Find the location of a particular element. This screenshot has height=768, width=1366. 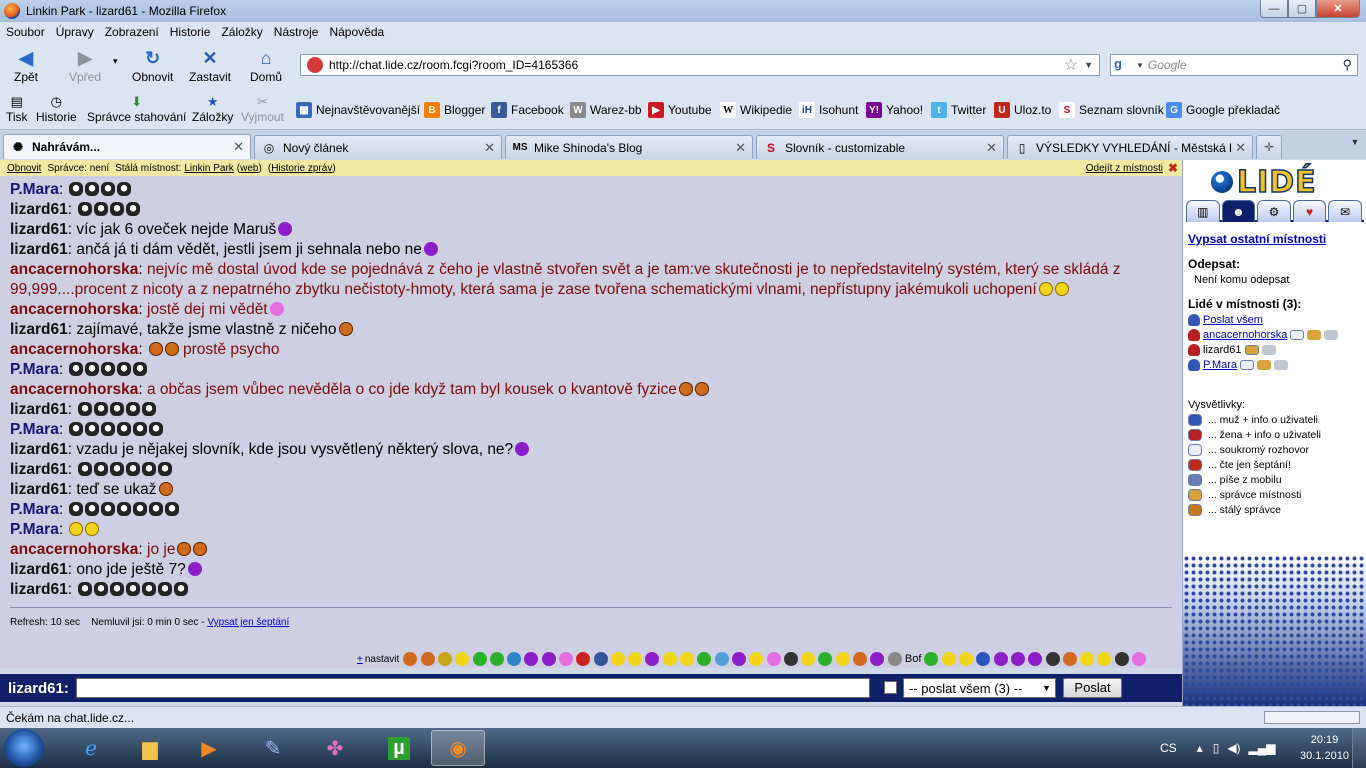

cut-button: ✂ Vyjmout is located at coordinates (262, 109).